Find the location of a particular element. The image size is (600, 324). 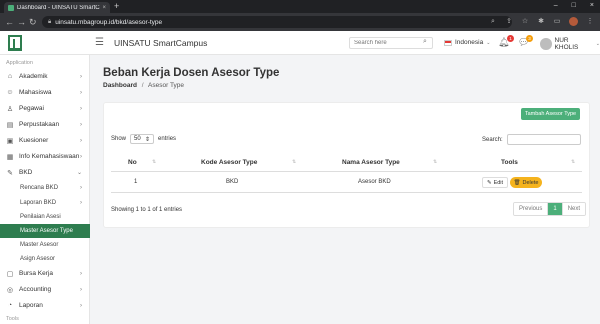

delete-button: 🗑︎ Delete is located at coordinates (526, 182).